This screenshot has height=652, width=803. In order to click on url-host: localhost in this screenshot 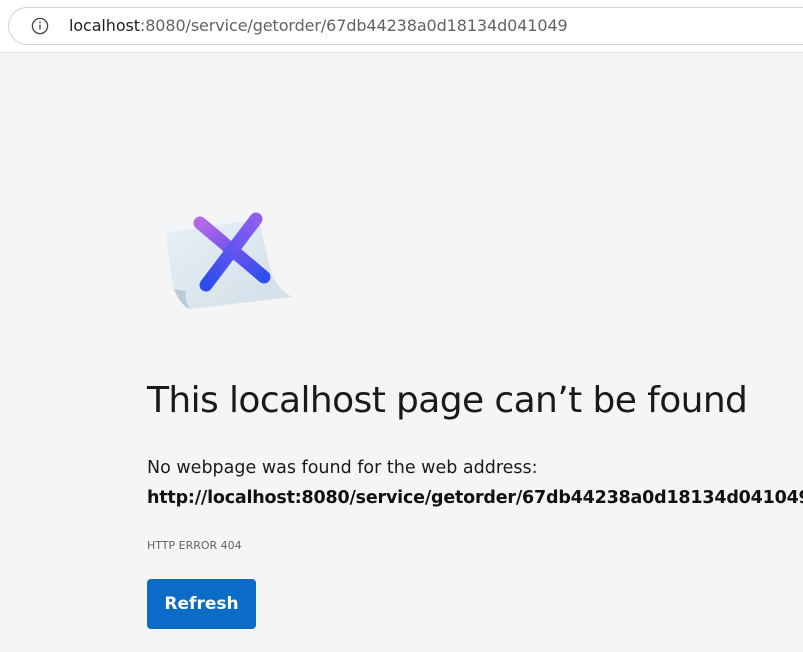, I will do `click(104, 25)`.